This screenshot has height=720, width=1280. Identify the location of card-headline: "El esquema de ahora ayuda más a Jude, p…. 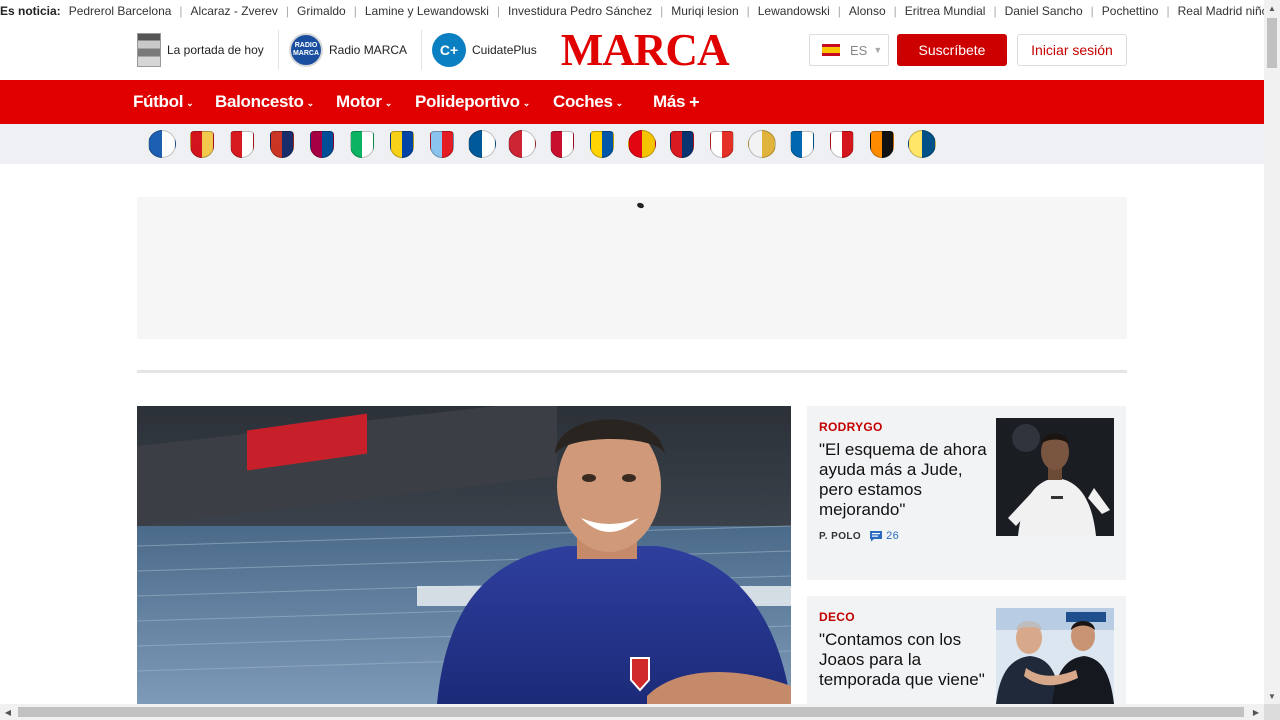
(903, 480).